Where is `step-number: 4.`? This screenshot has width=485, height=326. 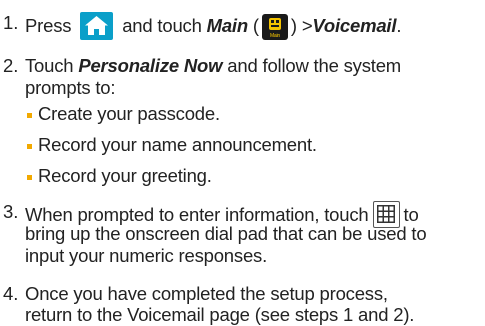
step-number: 4. is located at coordinates (11, 293).